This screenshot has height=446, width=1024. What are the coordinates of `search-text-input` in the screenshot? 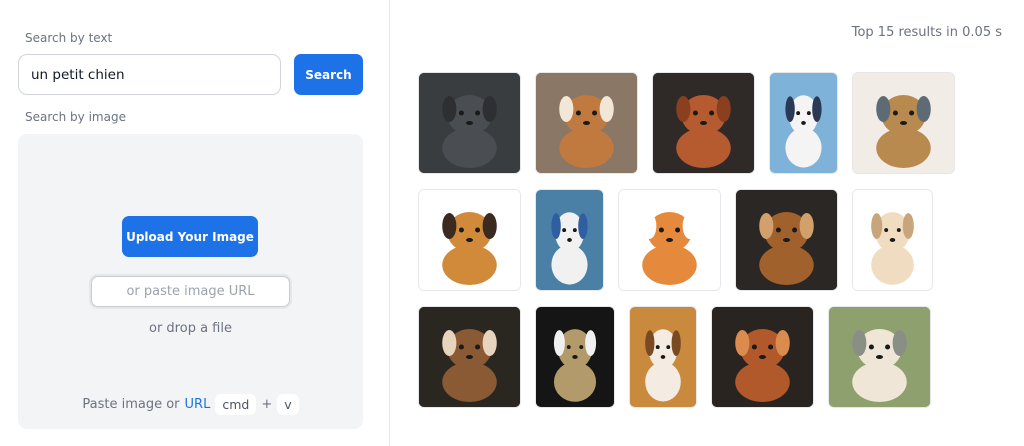 It's located at (149, 74).